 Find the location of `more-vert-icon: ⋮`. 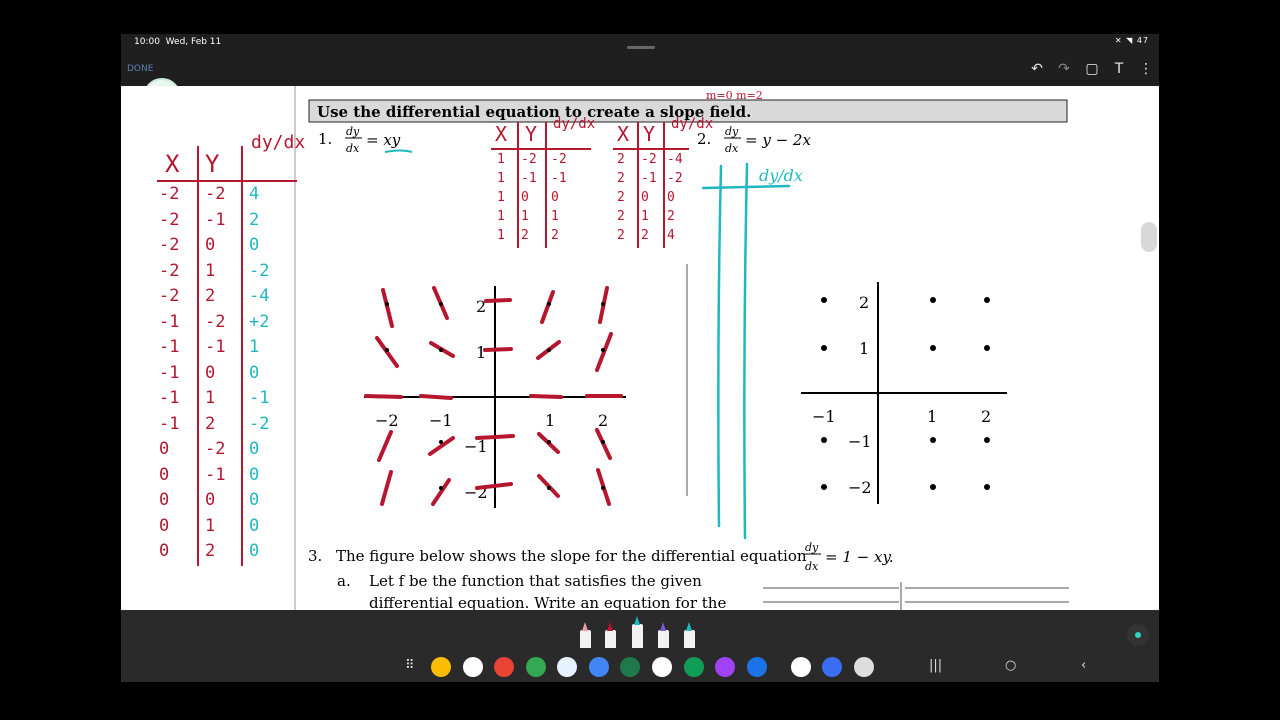

more-vert-icon: ⋮ is located at coordinates (1146, 69).